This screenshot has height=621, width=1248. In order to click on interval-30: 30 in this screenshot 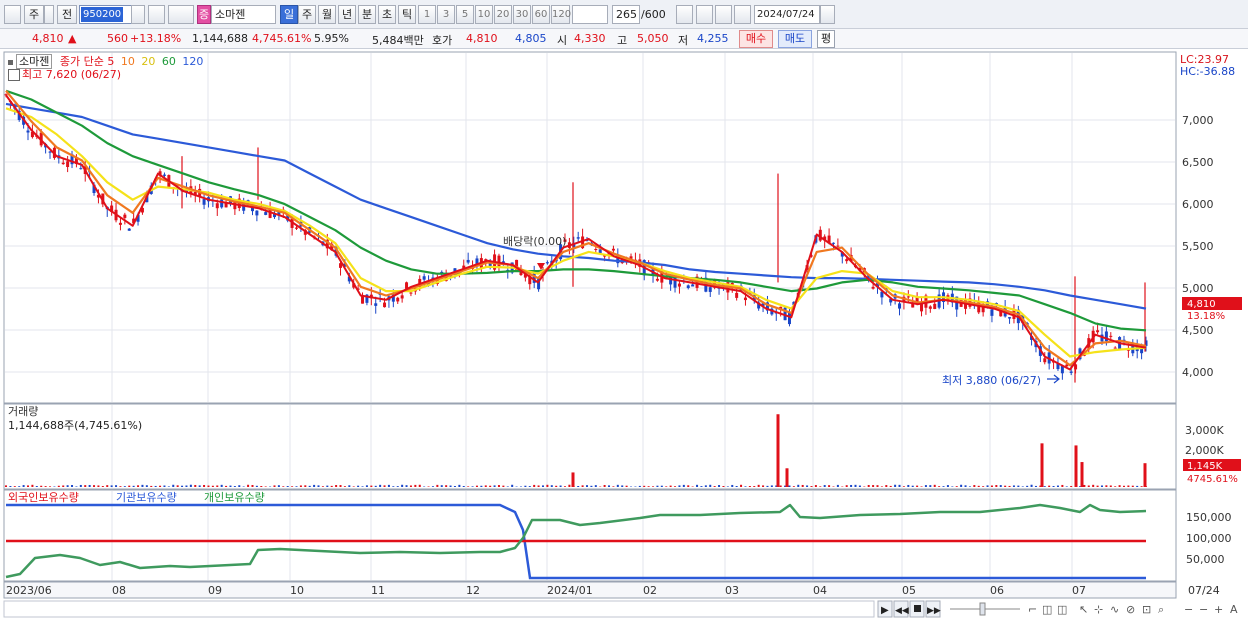, I will do `click(522, 14)`.